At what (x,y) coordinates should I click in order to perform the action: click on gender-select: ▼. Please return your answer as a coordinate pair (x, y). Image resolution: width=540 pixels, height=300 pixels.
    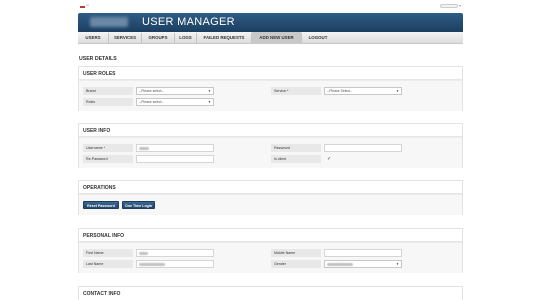
    Looking at the image, I should click on (363, 264).